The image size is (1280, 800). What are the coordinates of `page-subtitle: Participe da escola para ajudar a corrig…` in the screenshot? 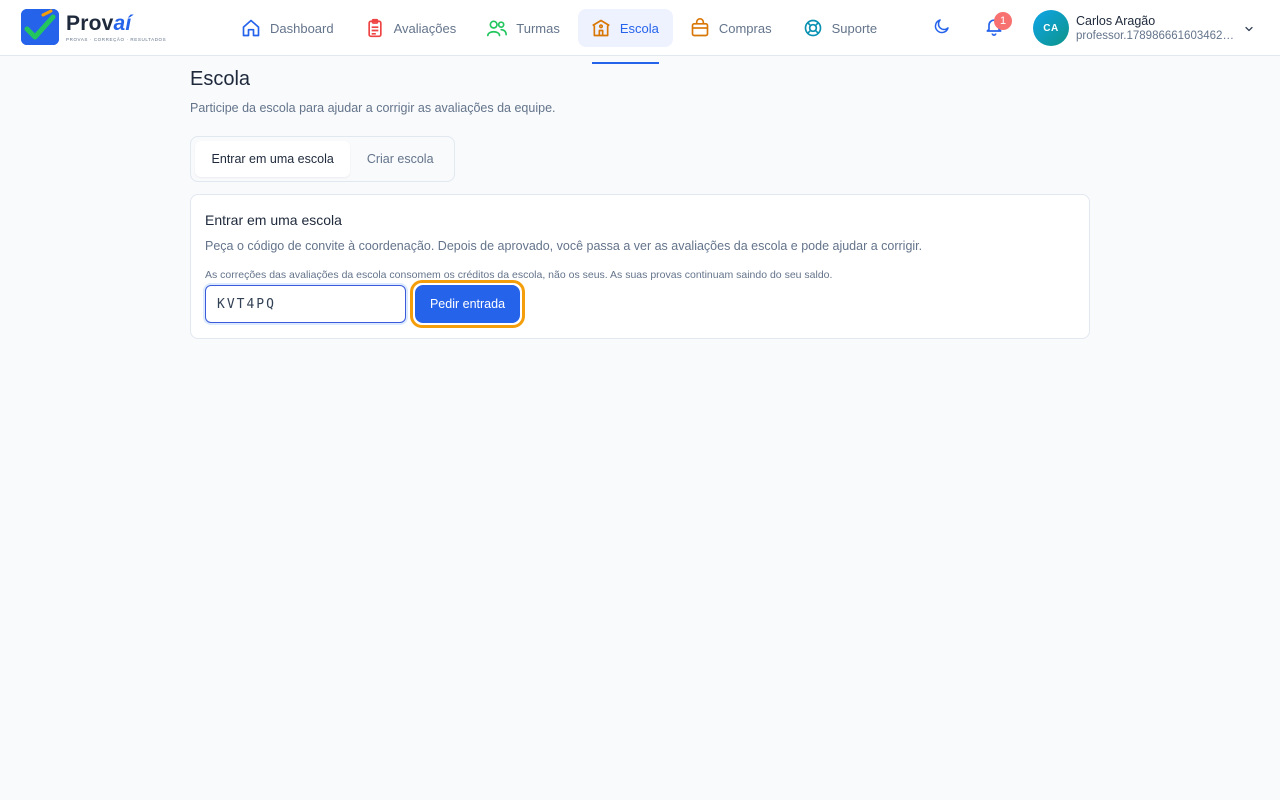 It's located at (373, 108).